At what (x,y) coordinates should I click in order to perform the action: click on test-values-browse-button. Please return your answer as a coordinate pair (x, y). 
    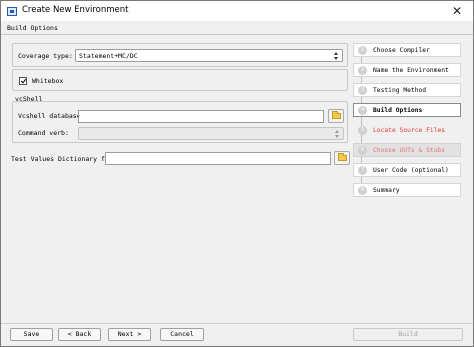
    Looking at the image, I should click on (342, 158).